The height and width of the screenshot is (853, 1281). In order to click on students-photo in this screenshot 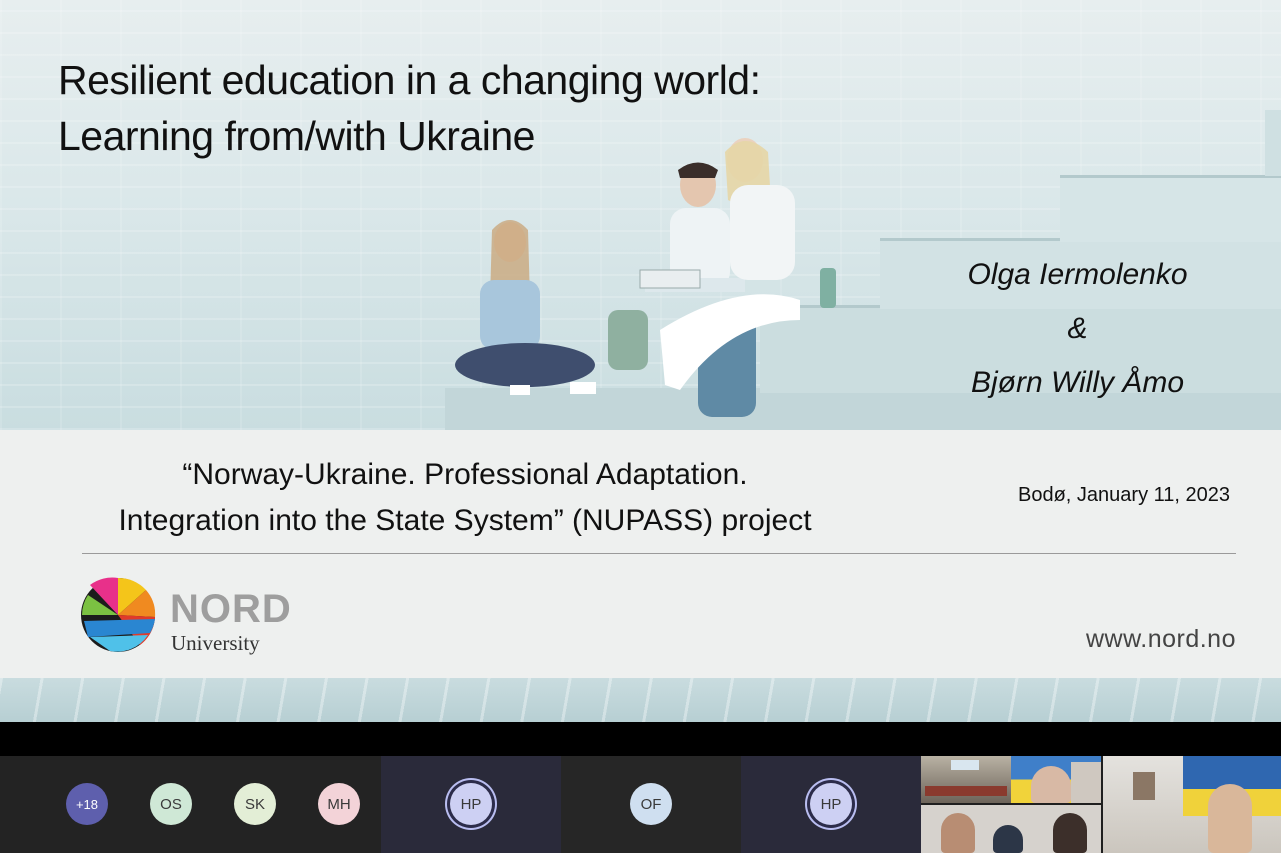, I will do `click(645, 277)`.